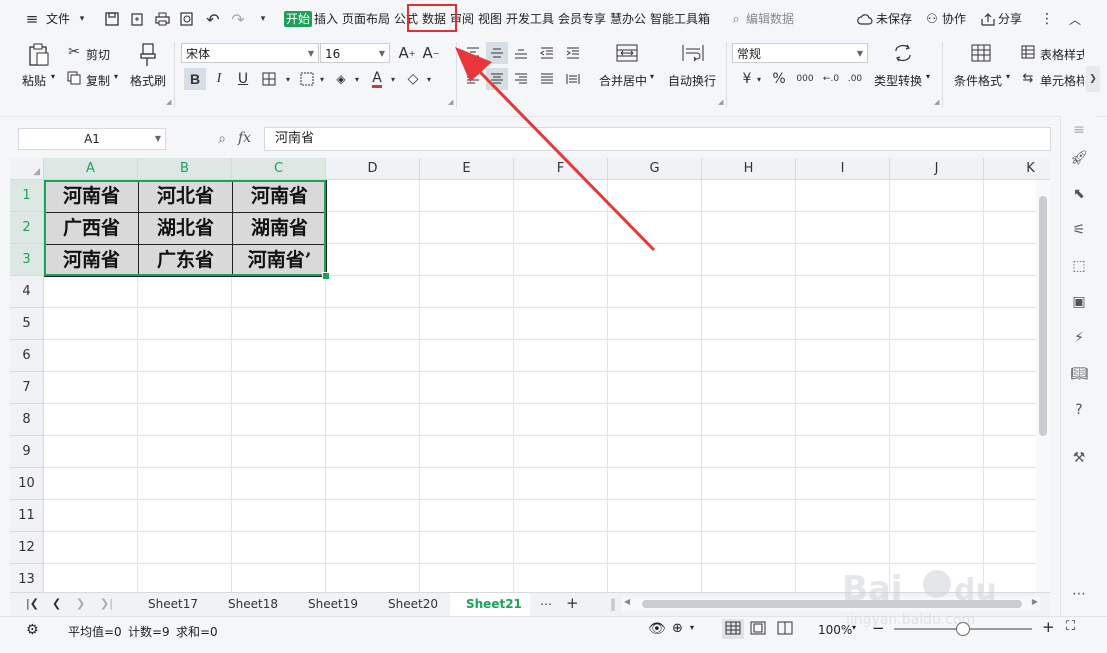 This screenshot has width=1107, height=653. Describe the element at coordinates (655, 169) in the screenshot. I see `column-header-g: G` at that location.